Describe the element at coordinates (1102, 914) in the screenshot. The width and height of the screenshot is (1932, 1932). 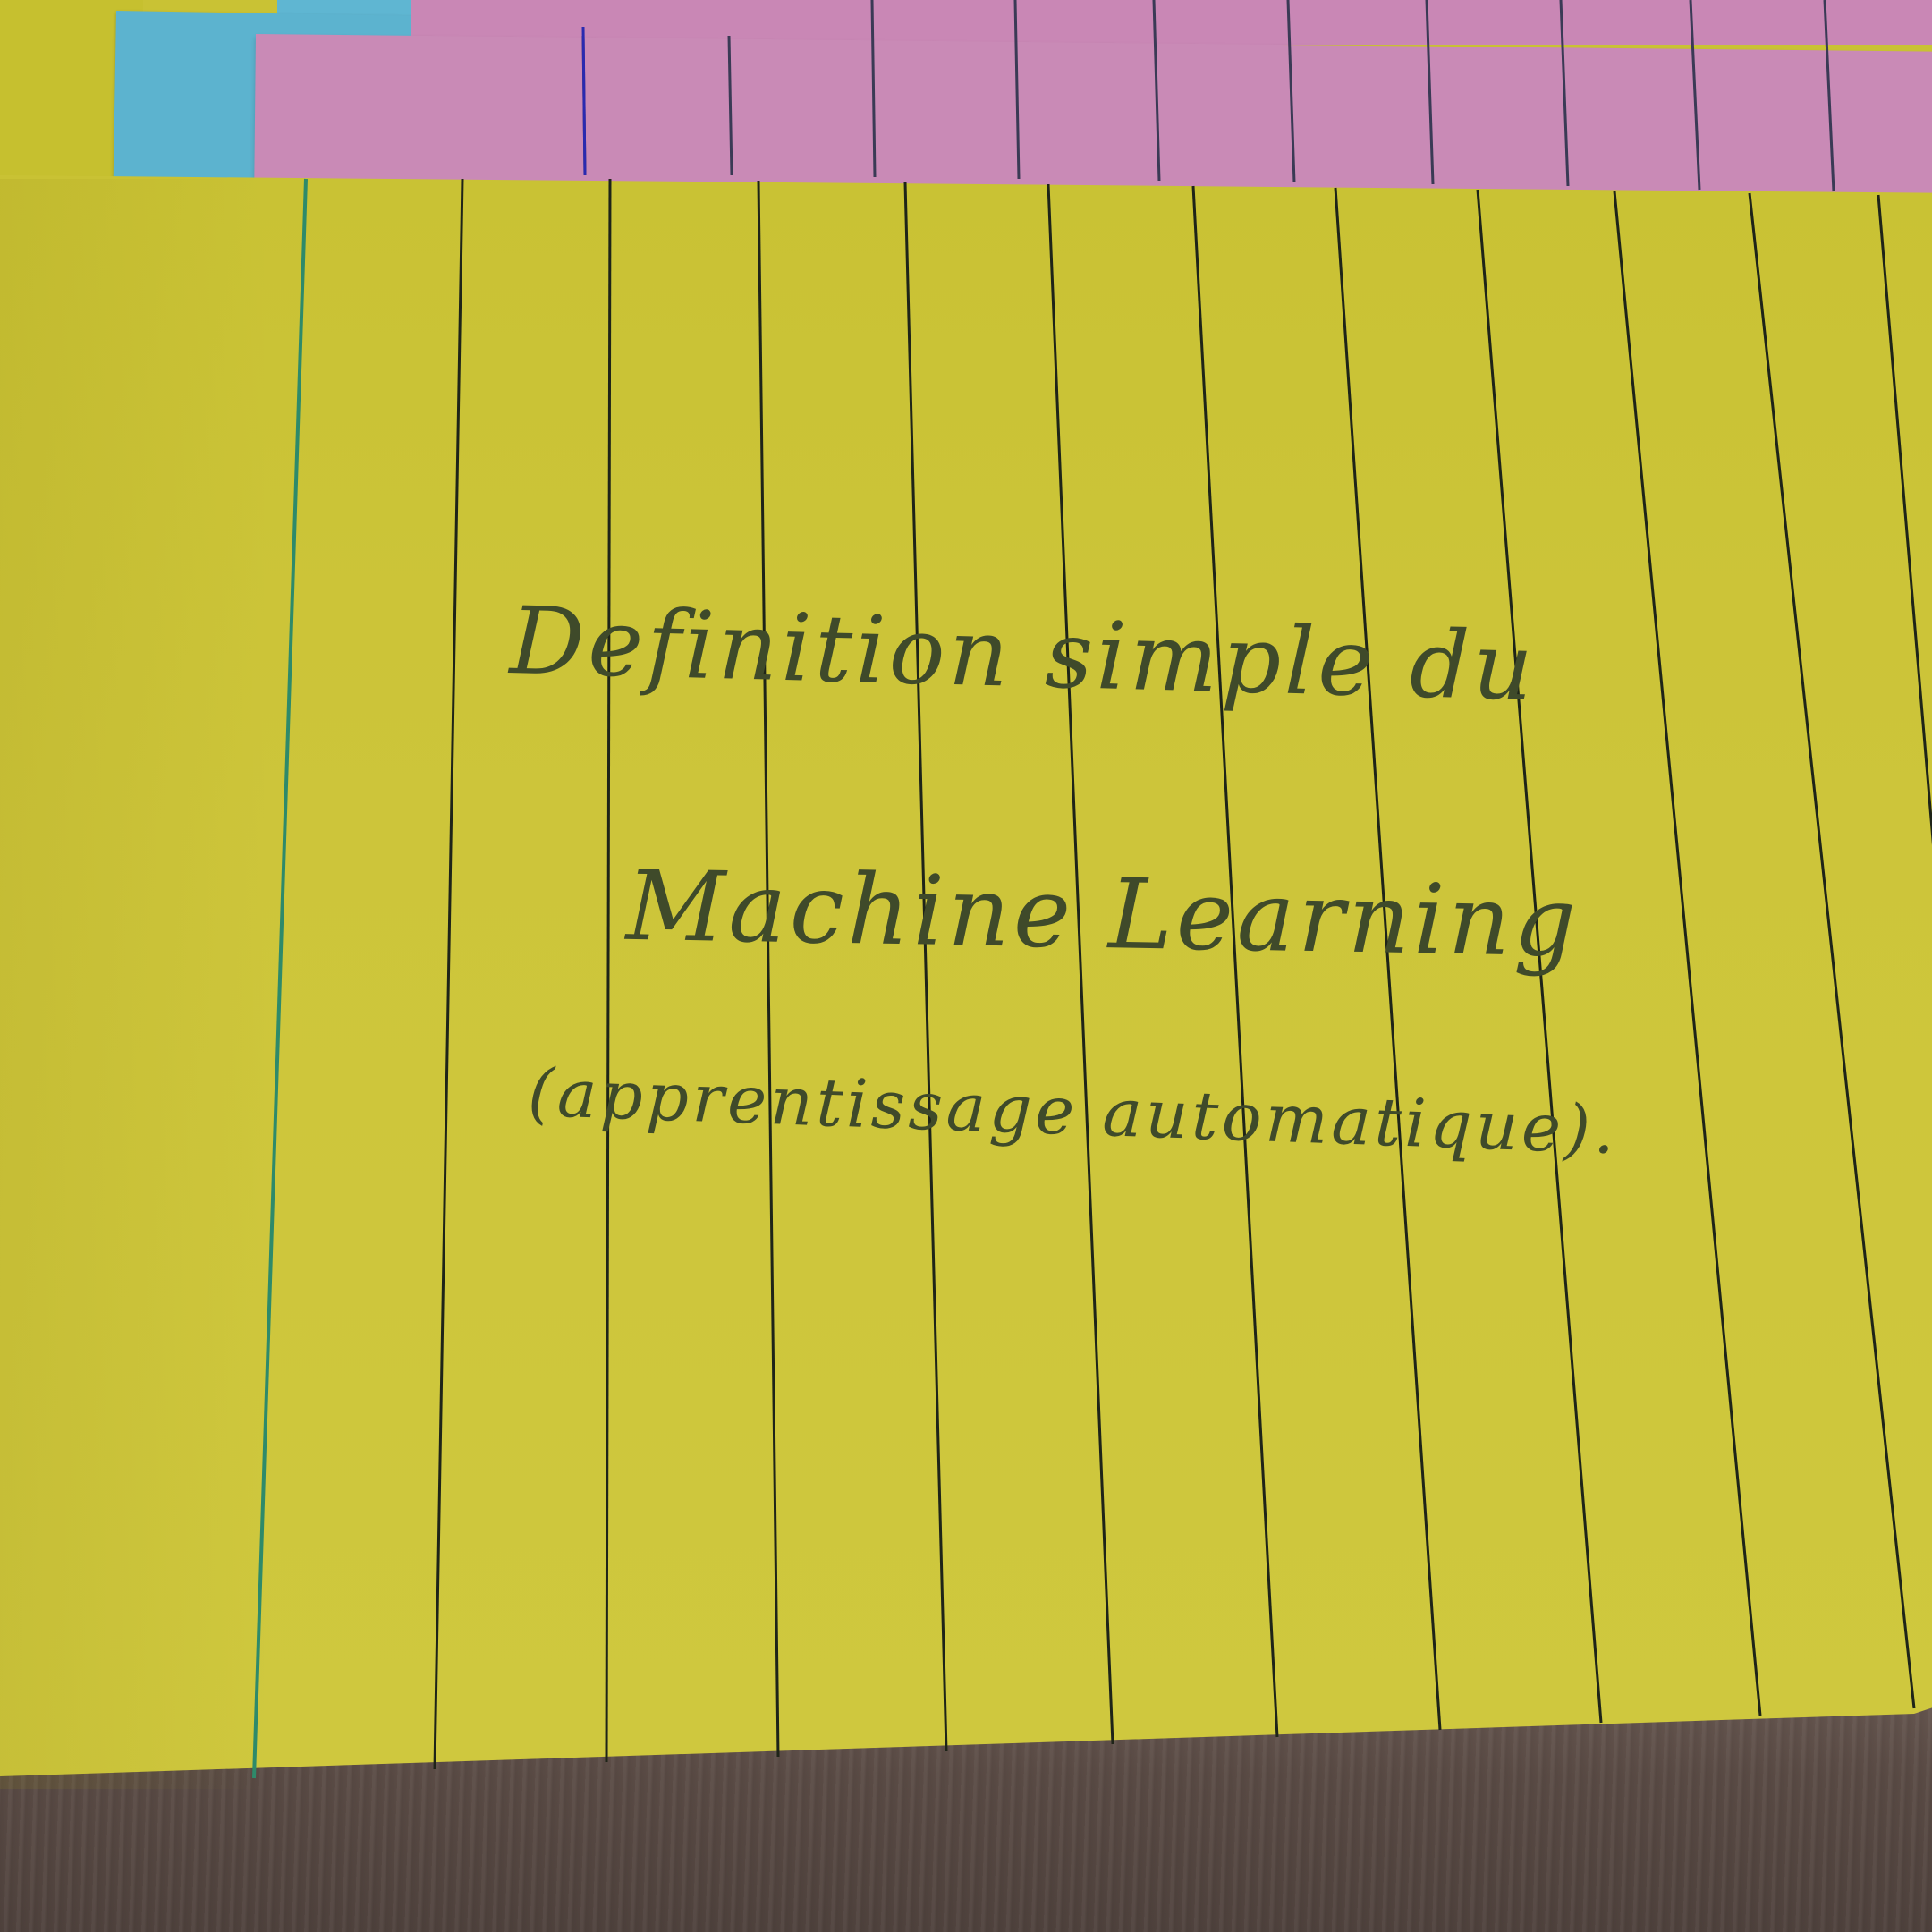
I see `handwritten-line-2: Machine Learning` at that location.